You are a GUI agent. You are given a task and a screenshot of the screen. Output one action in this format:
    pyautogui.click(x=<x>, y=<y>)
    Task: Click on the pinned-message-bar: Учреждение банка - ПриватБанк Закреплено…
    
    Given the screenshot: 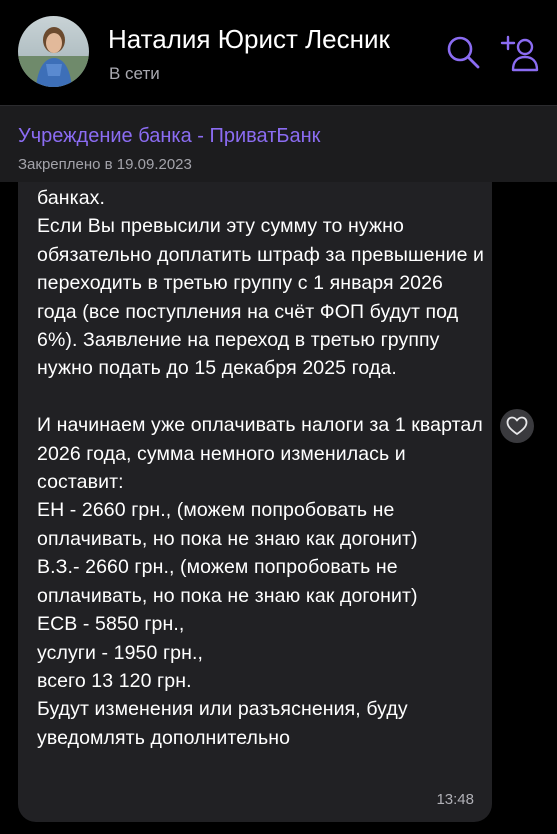 What is the action you would take?
    pyautogui.click(x=278, y=144)
    